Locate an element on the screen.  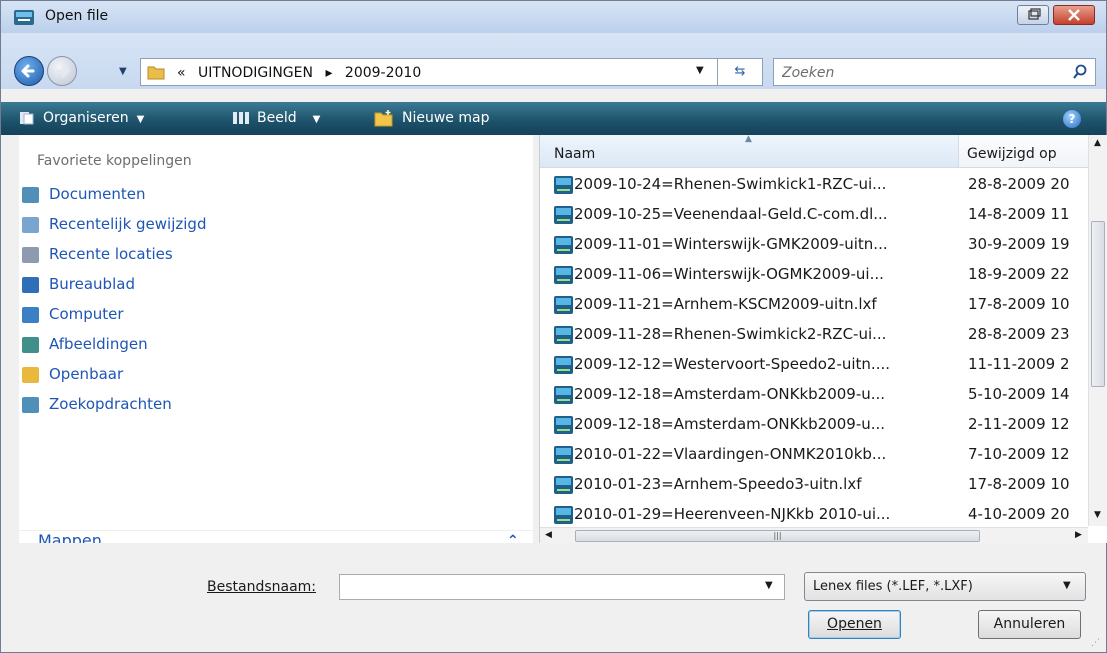
pictures-icon is located at coordinates (30, 345).